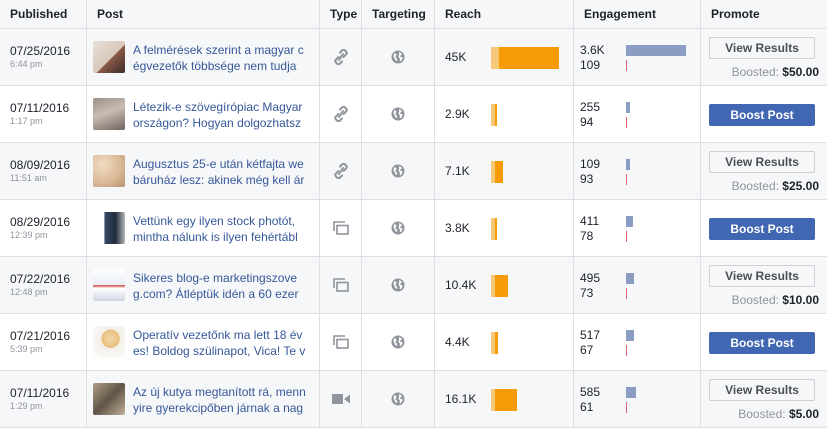 Image resolution: width=827 pixels, height=428 pixels. What do you see at coordinates (457, 228) in the screenshot?
I see `reach-value: 3.8K` at bounding box center [457, 228].